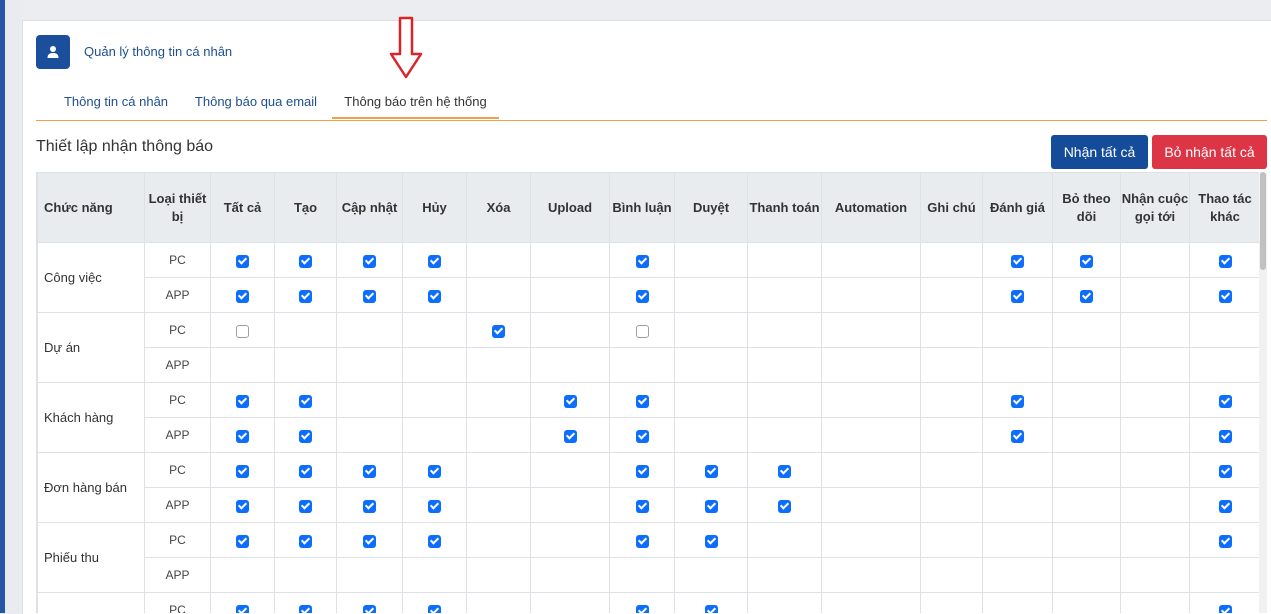 This screenshot has height=614, width=1271. I want to click on column-header: Ghi chú, so click(951, 207).